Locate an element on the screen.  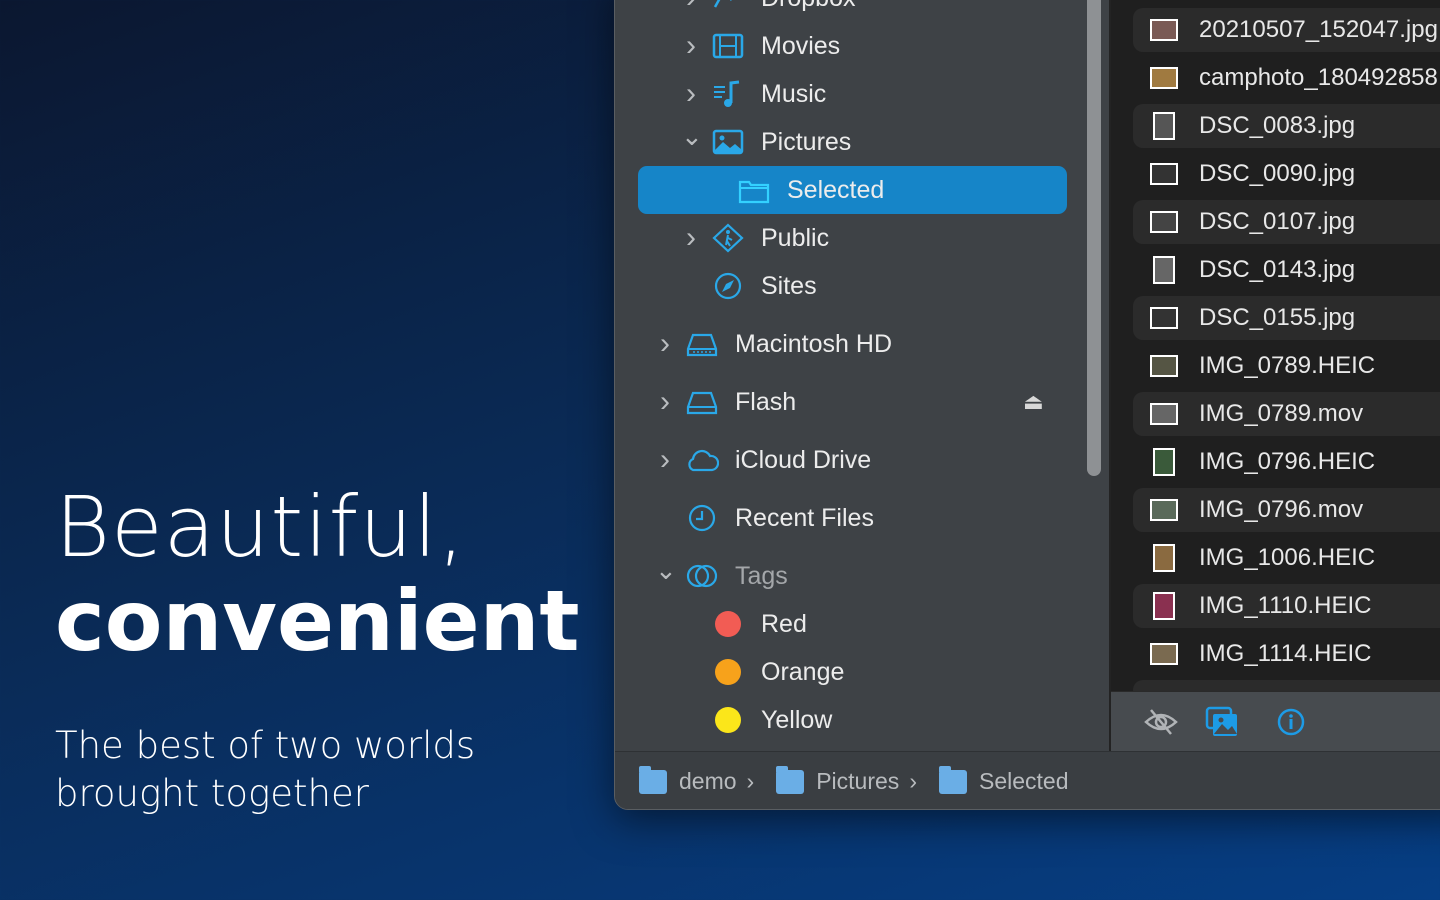
hero-title-line1: Beautiful, is located at coordinates (260, 527).